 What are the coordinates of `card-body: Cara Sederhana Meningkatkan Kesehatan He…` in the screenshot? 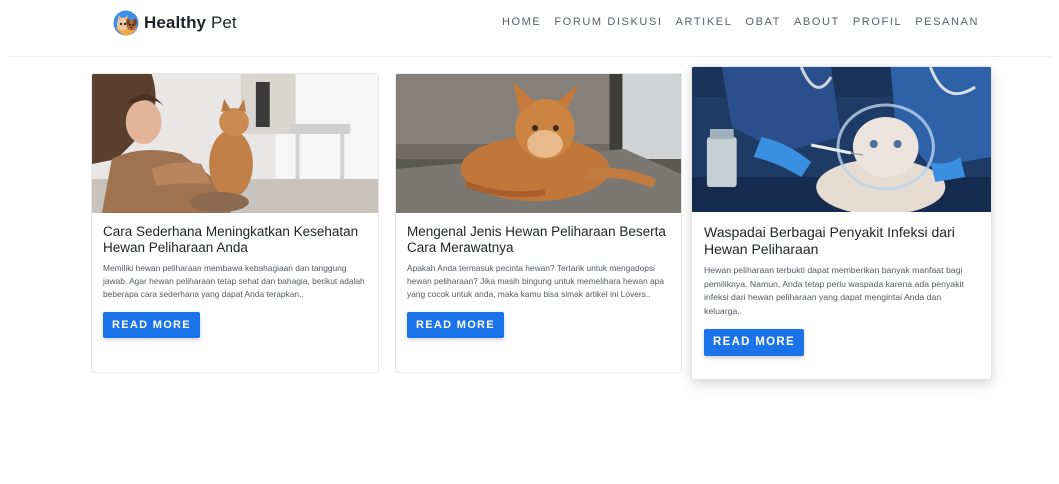 It's located at (235, 276).